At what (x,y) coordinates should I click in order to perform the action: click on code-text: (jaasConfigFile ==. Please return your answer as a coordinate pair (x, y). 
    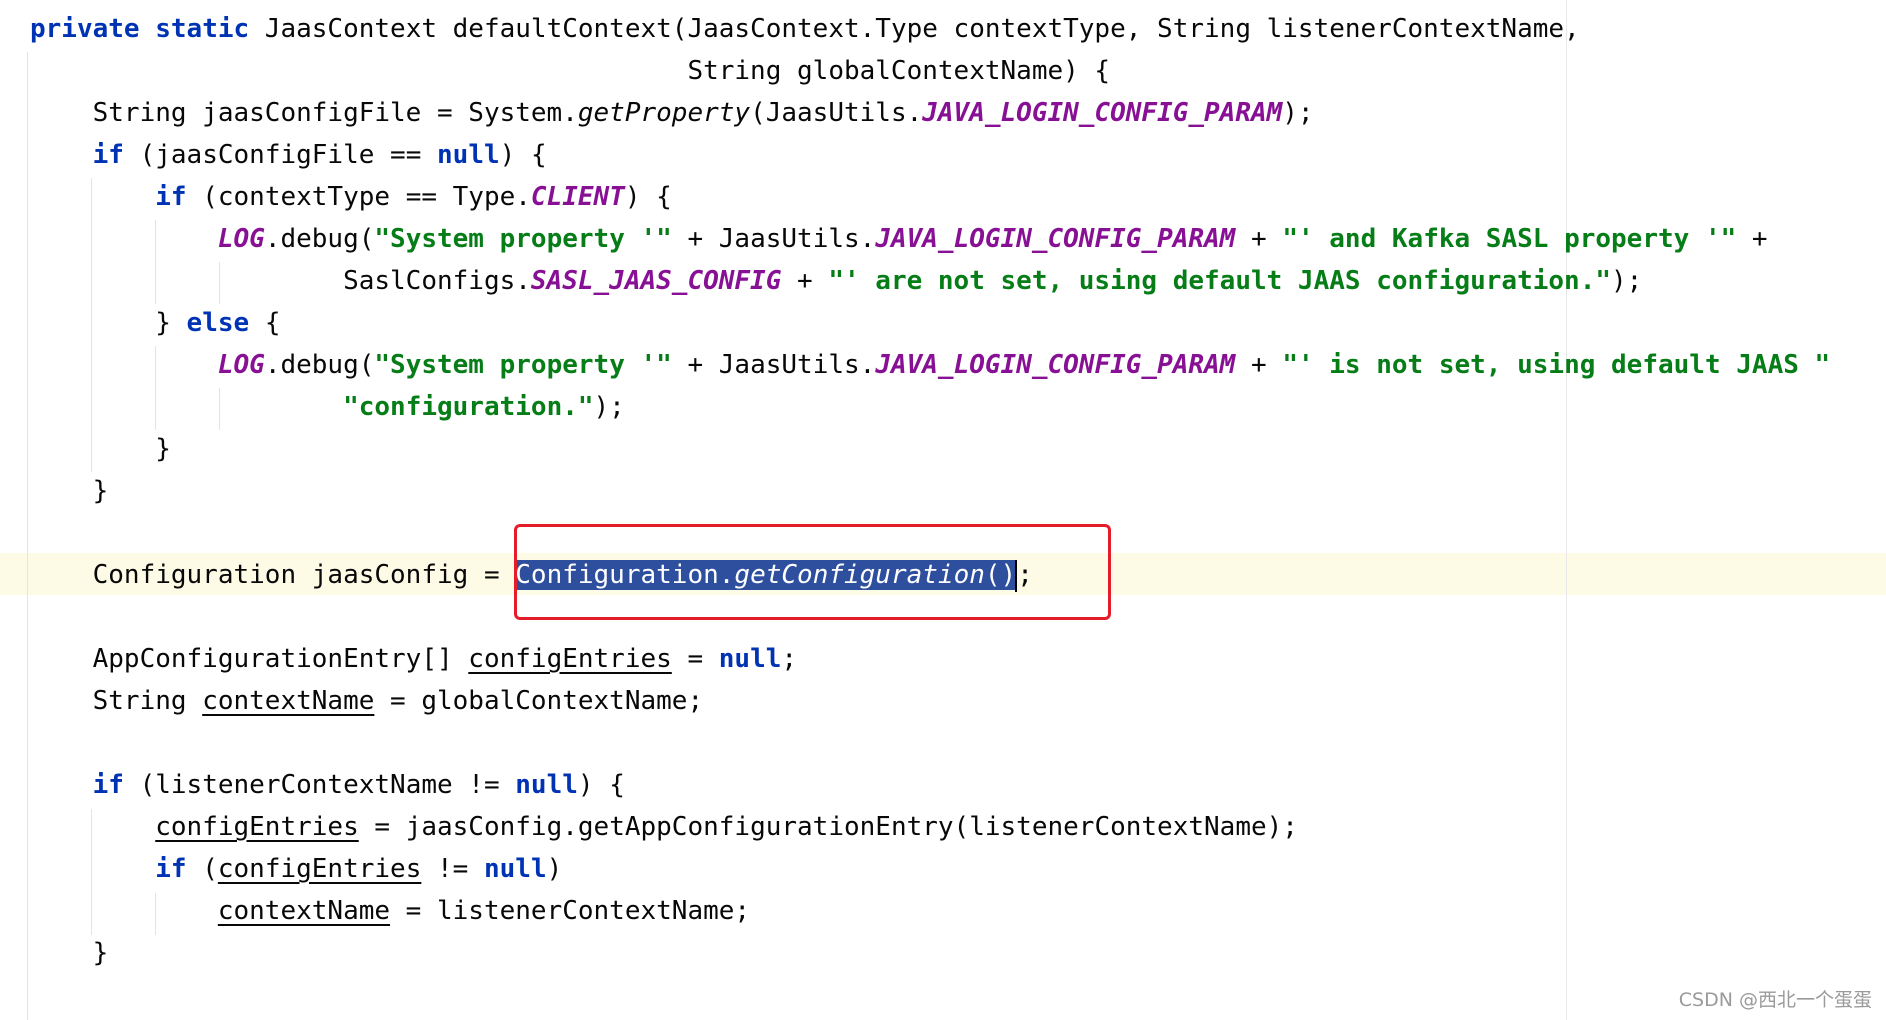
    Looking at the image, I should click on (280, 155).